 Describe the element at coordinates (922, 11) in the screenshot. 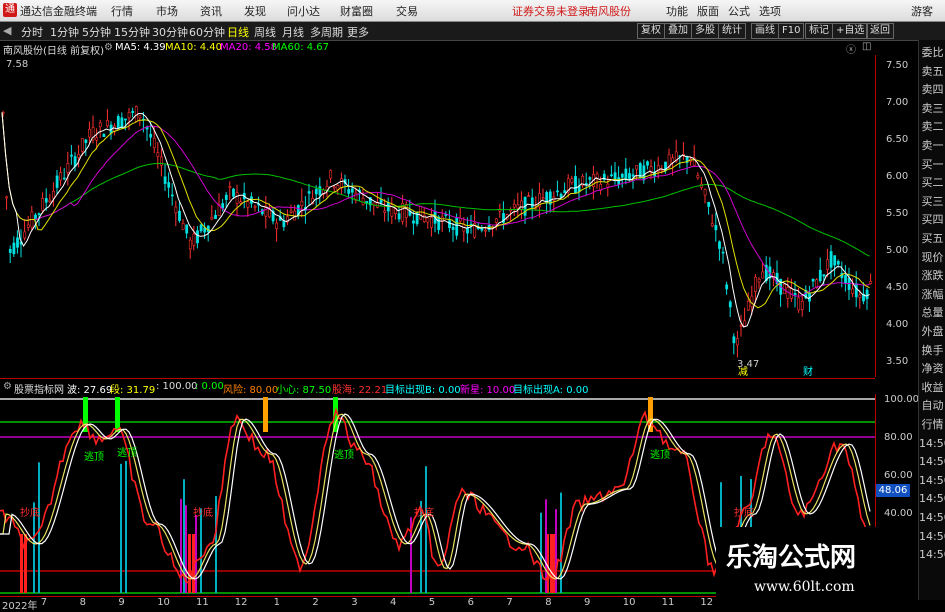

I see `user-label: 游客` at that location.